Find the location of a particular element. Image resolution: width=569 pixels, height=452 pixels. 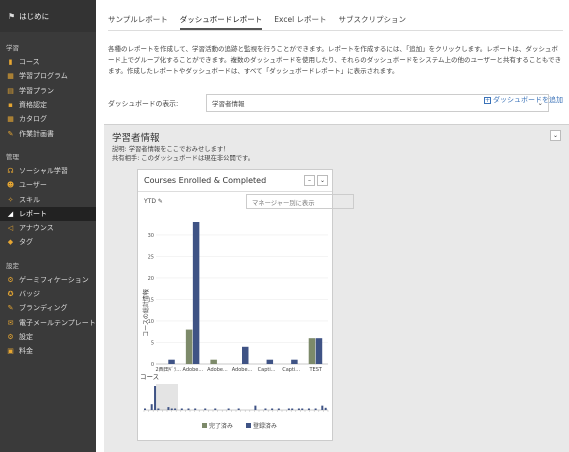

sidebar-item: ⚙ ゲーミフィケーション is located at coordinates (48, 280).